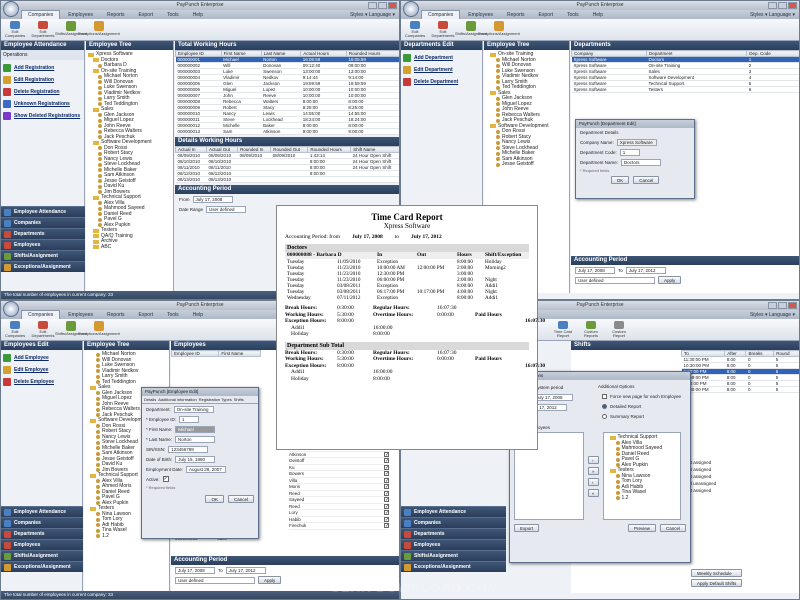  I want to click on move-right-button: ›, so click(593, 459).